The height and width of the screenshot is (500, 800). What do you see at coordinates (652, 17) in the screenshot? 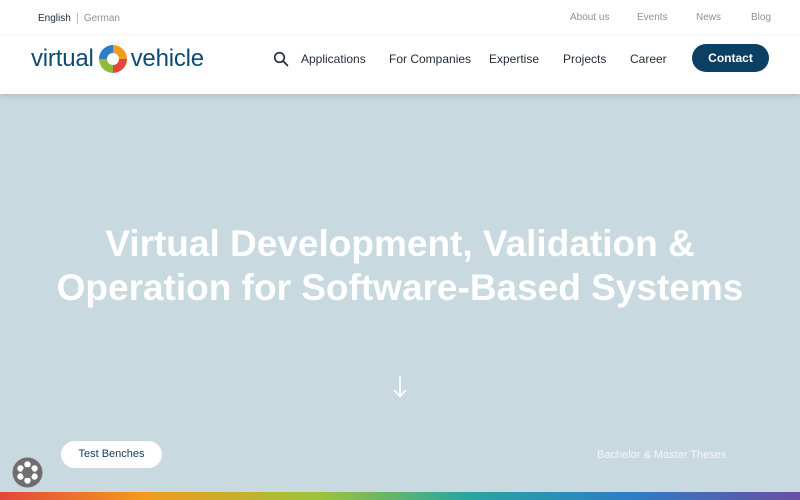
I see `meta-link-events: Events` at bounding box center [652, 17].